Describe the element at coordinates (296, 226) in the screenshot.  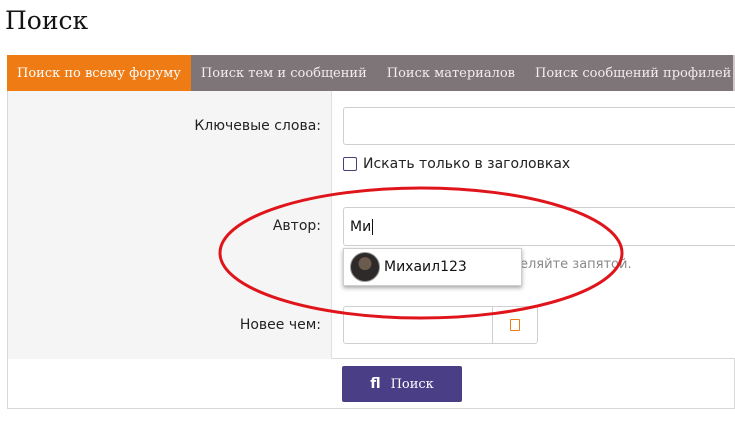
I see `author-label: Автор:` at that location.